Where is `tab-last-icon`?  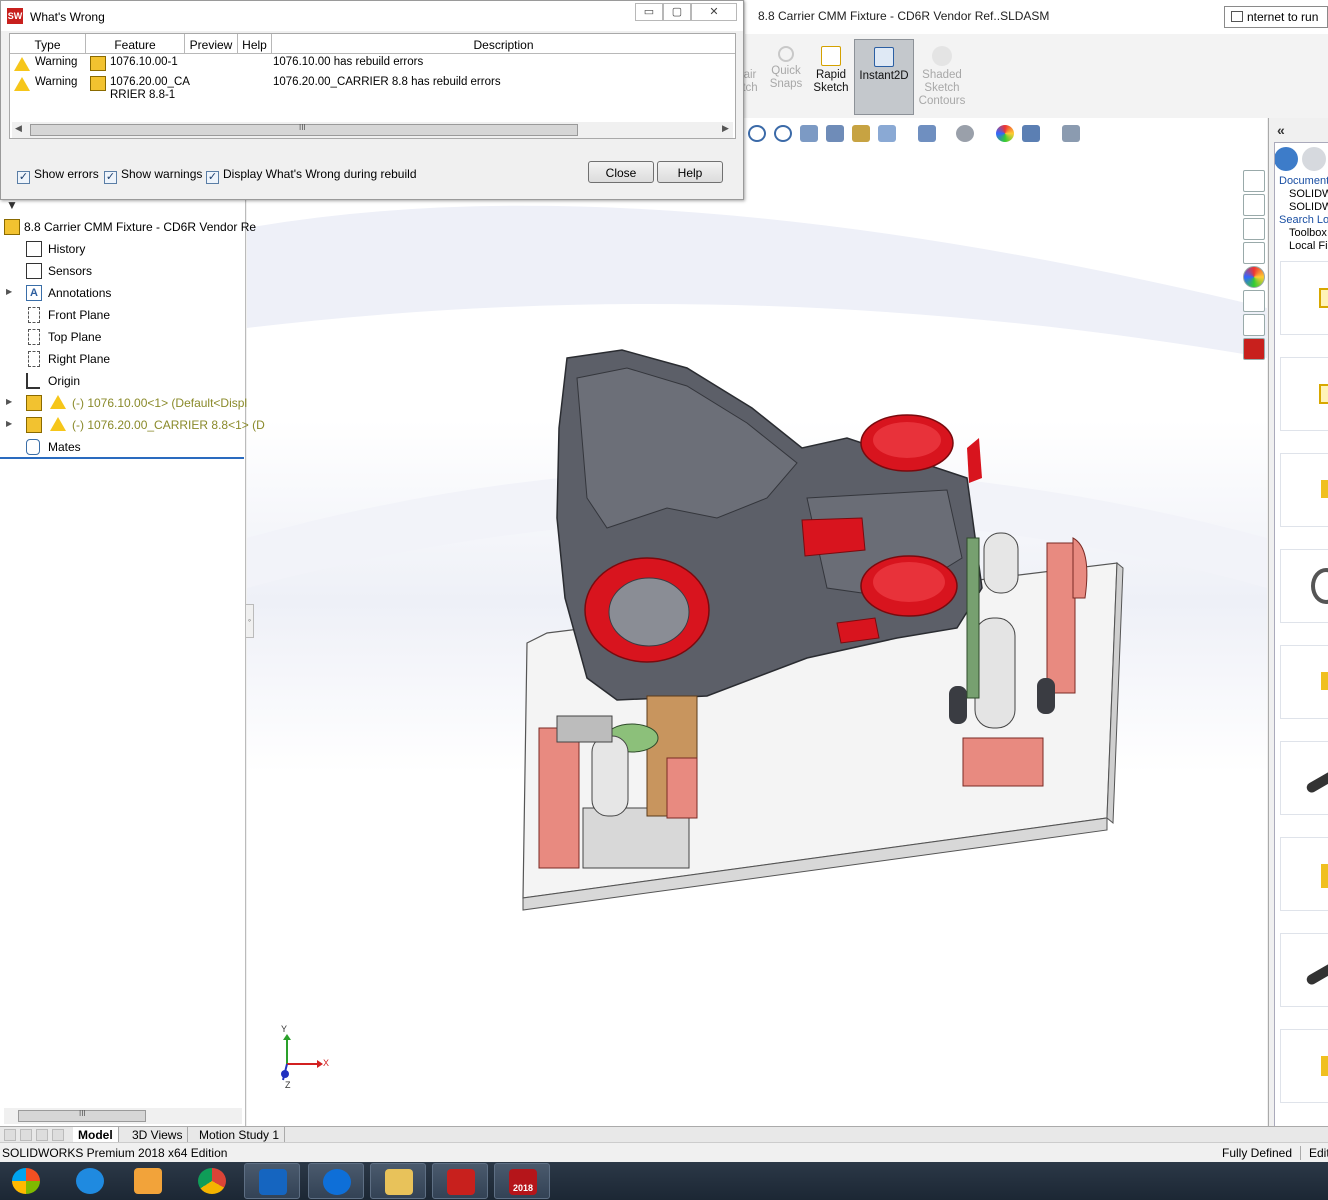
tab-last-icon is located at coordinates (58, 1135).